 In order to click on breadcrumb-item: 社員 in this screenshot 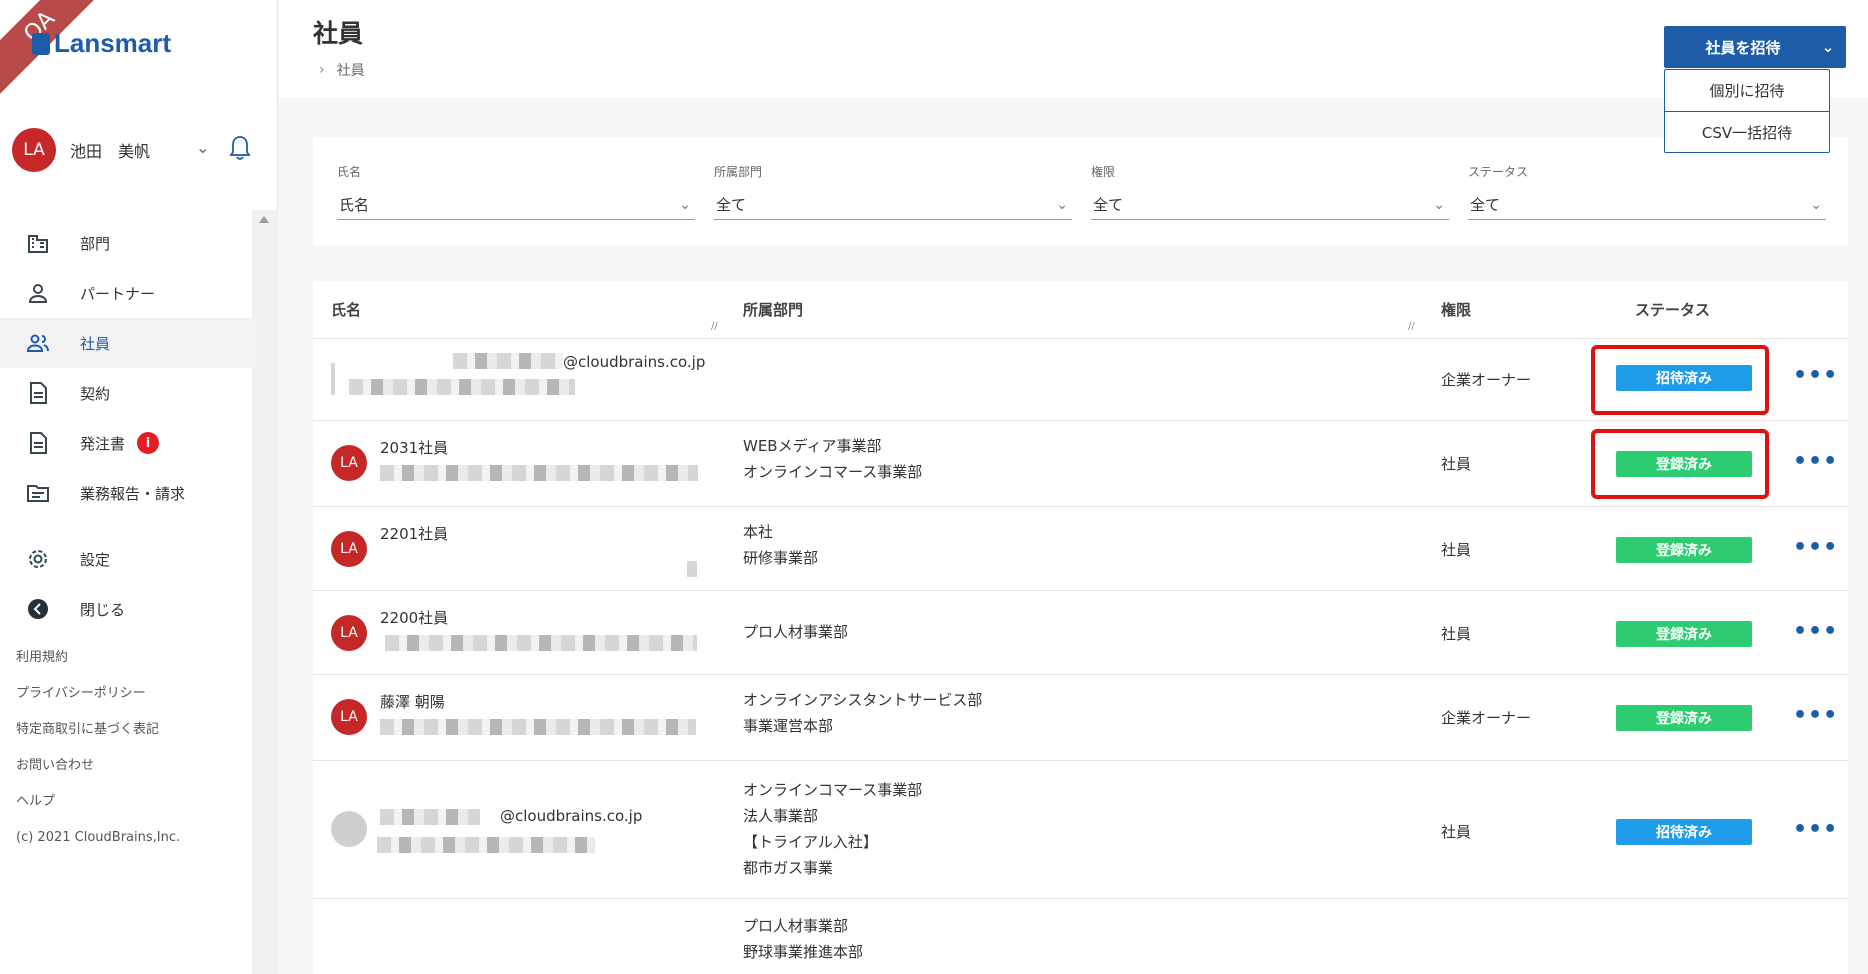, I will do `click(351, 70)`.